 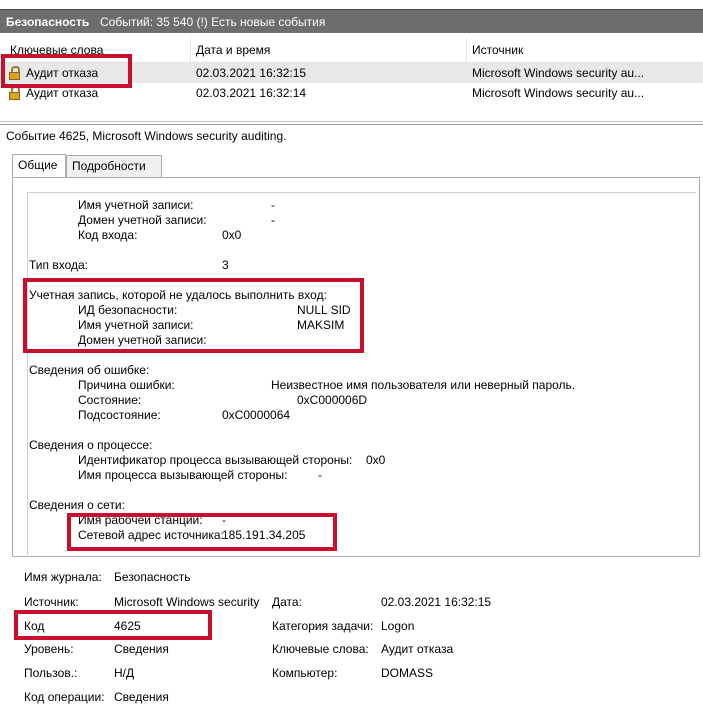 I want to click on log-name-value: Безопасность, so click(x=152, y=577).